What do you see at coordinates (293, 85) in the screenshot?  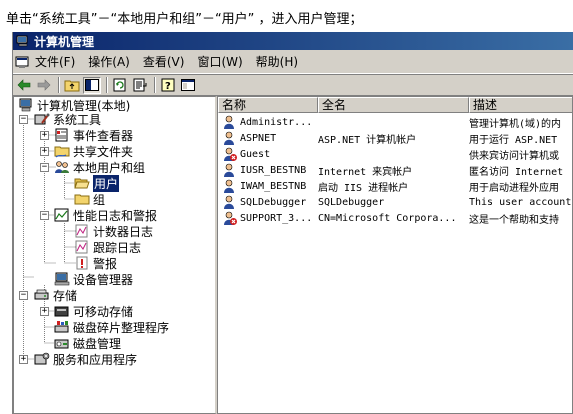 I see `toolbar: ?` at bounding box center [293, 85].